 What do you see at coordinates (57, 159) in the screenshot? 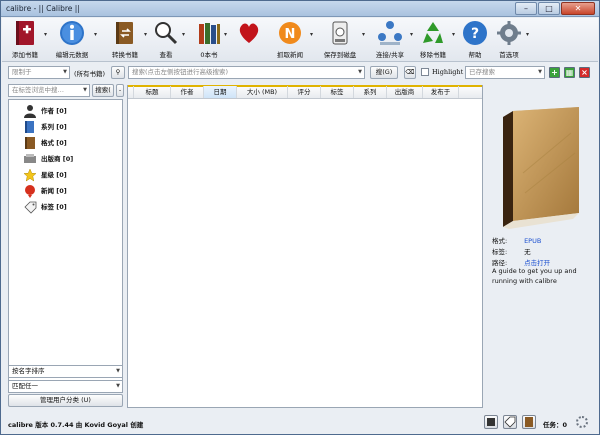
I see `tag-item-label: 出版商 [0]` at bounding box center [57, 159].